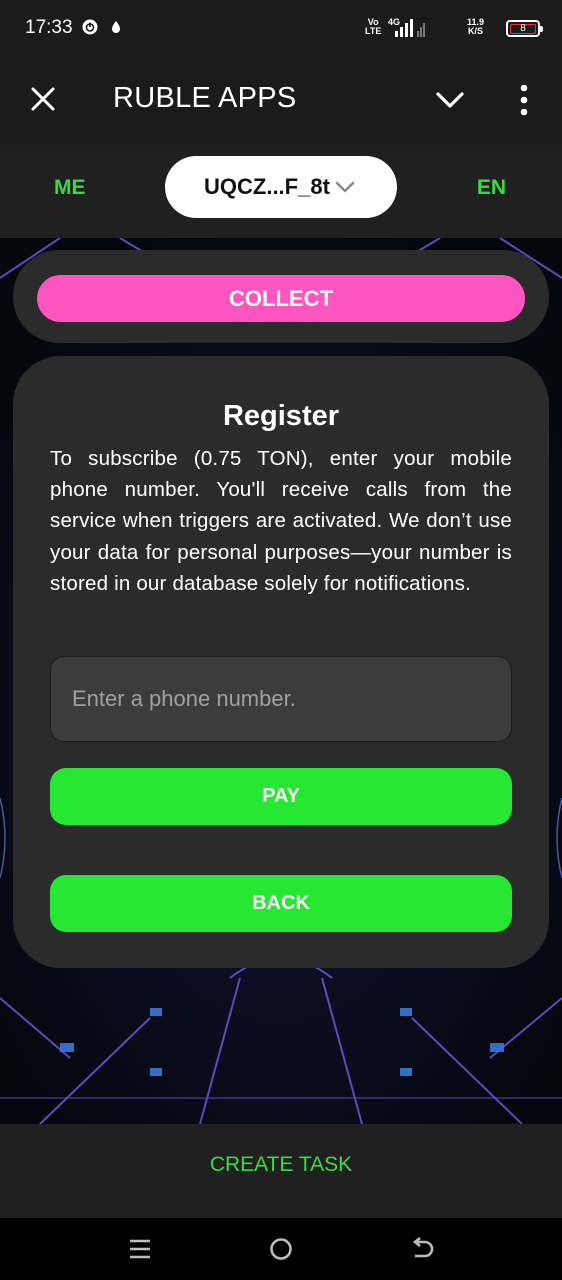 The width and height of the screenshot is (562, 1280). What do you see at coordinates (49, 27) in the screenshot?
I see `status-time: 17:33` at bounding box center [49, 27].